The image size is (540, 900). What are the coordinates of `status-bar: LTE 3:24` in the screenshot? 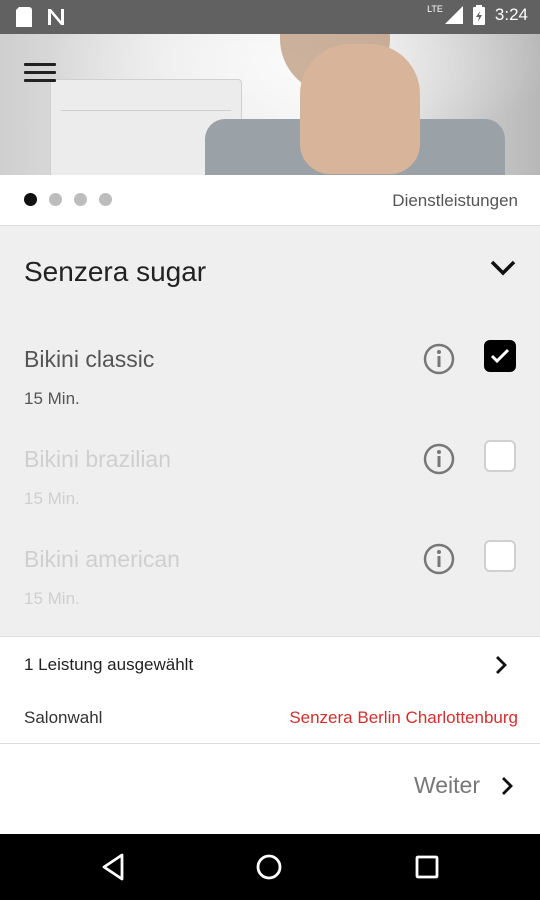 It's located at (270, 17).